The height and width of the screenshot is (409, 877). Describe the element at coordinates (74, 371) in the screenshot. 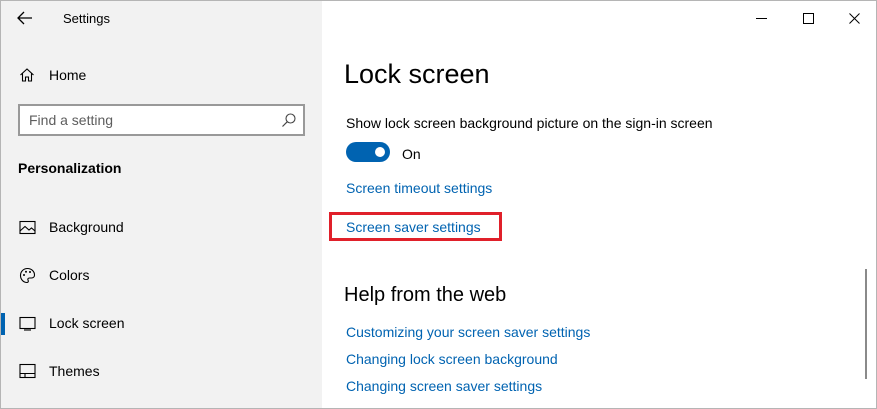

I see `sidebar-item-label: Themes` at that location.